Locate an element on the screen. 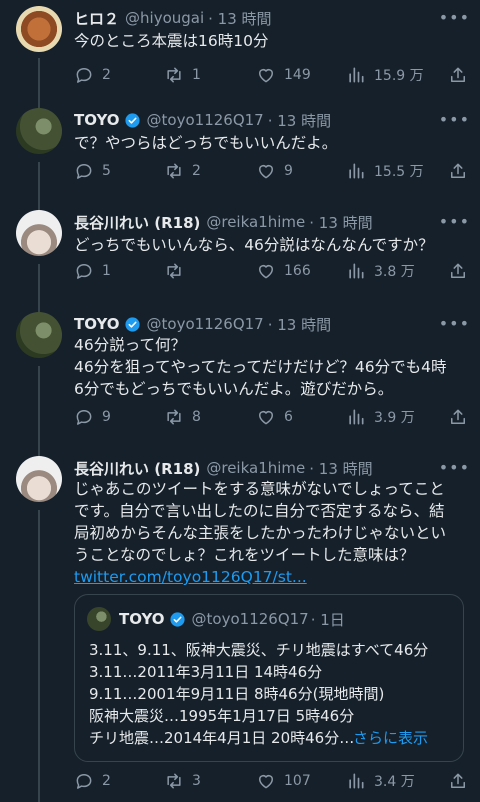 Image resolution: width=480 pixels, height=802 pixels. retweet-button is located at coordinates (178, 271).